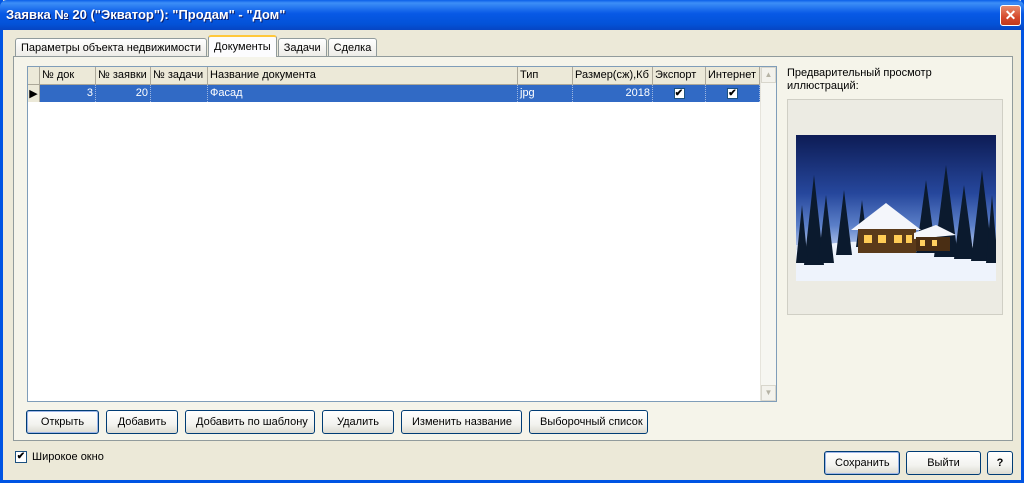  What do you see at coordinates (613, 76) in the screenshot?
I see `column-header-size: Размер(сж),Кб` at bounding box center [613, 76].